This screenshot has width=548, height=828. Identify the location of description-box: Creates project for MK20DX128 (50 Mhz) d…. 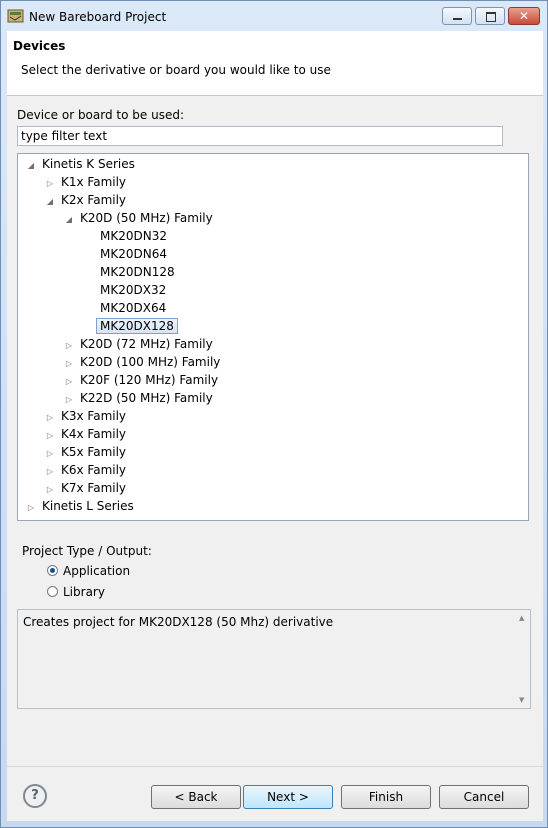
(274, 659).